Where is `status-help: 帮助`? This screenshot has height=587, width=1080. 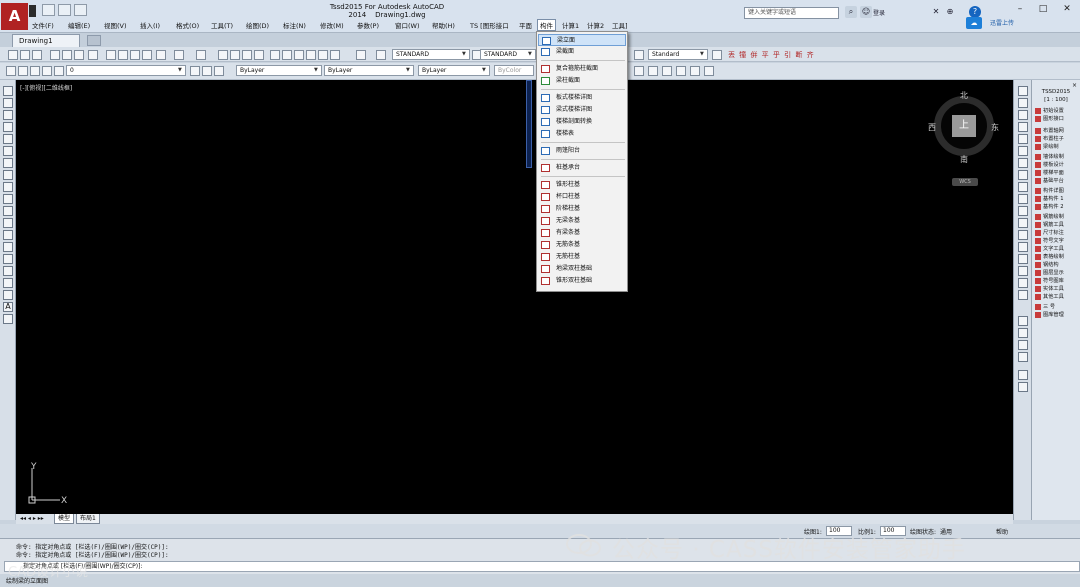 status-help: 帮助 is located at coordinates (1002, 531).